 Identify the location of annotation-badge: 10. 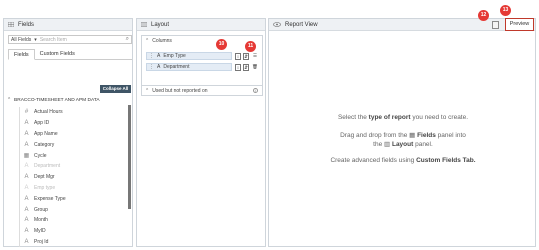
(221, 44).